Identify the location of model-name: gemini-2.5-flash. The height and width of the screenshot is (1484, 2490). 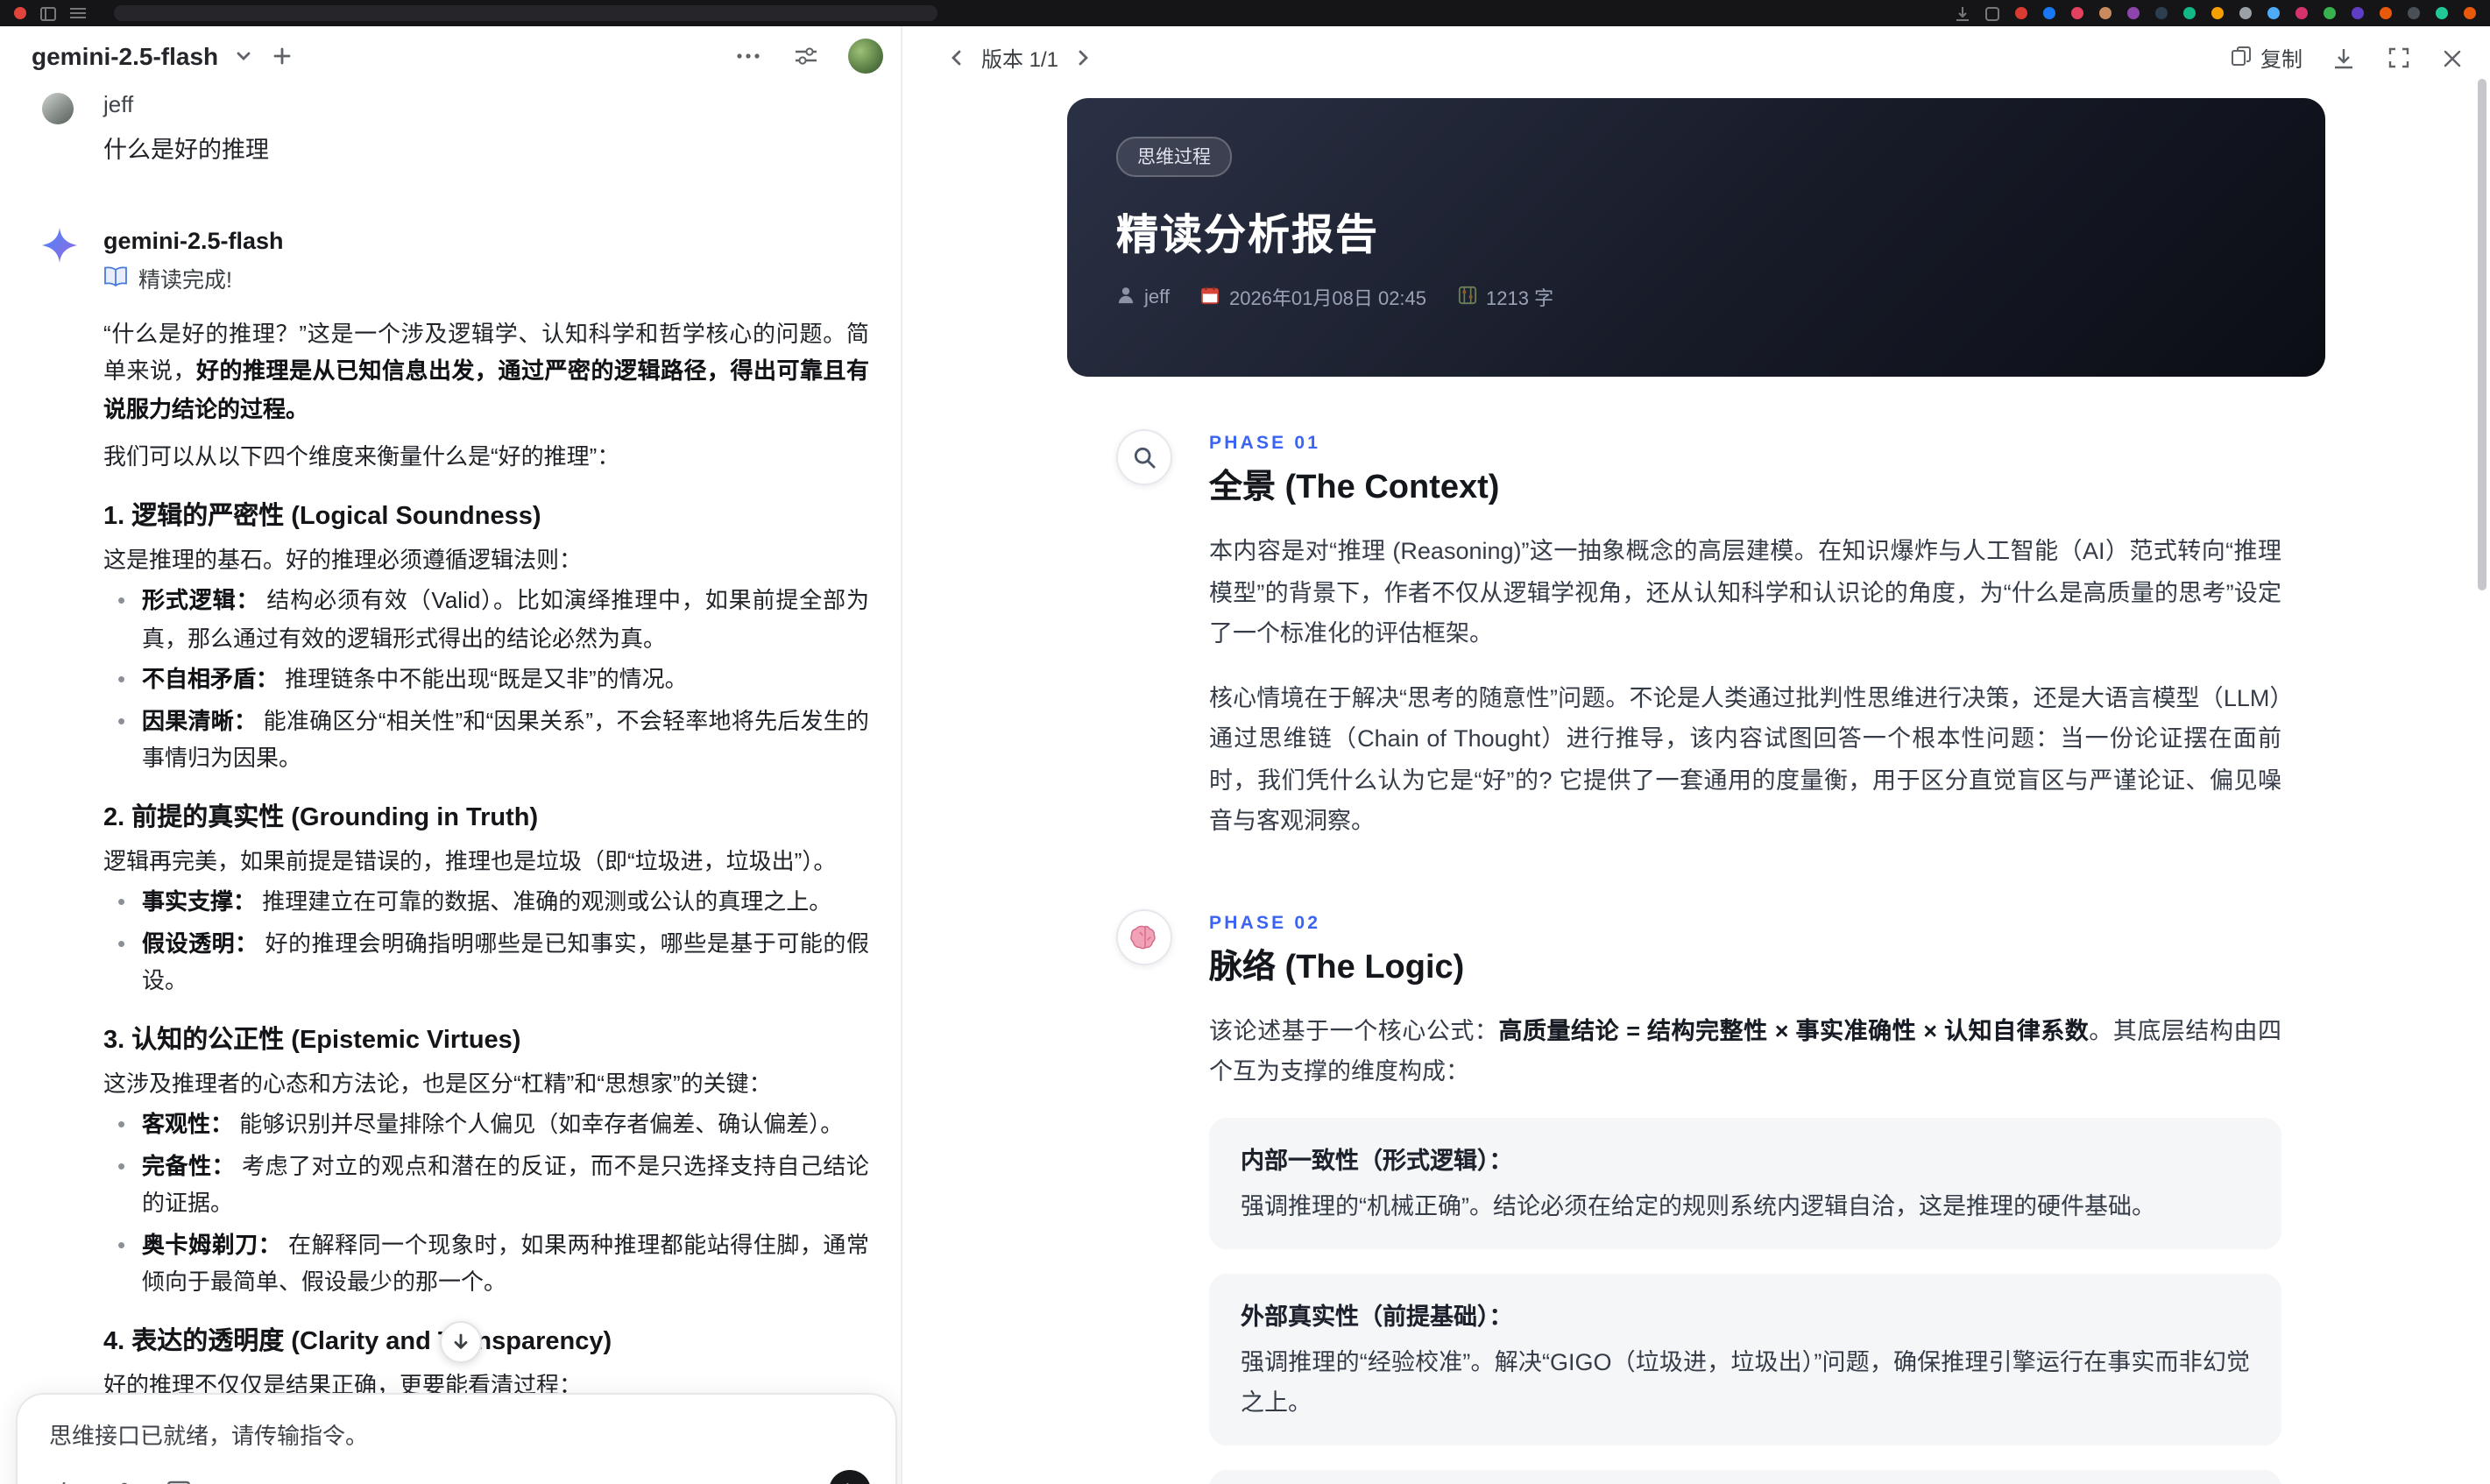
(193, 241).